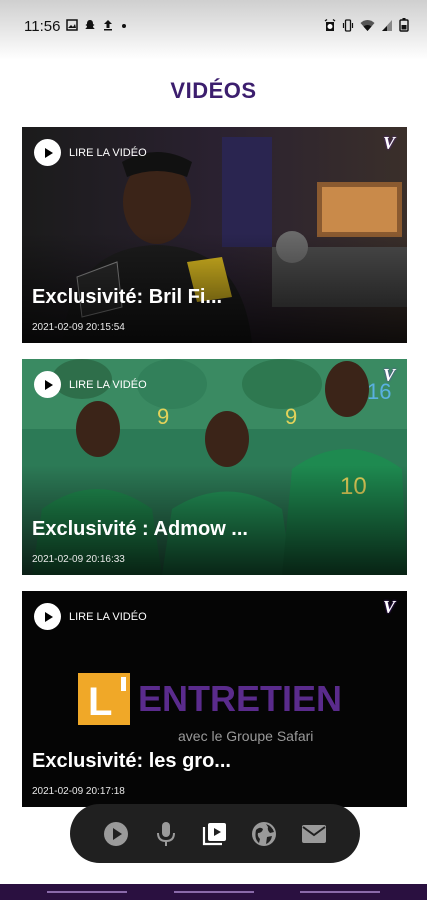 Image resolution: width=427 pixels, height=900 pixels. What do you see at coordinates (108, 26) in the screenshot?
I see `upload-icon` at bounding box center [108, 26].